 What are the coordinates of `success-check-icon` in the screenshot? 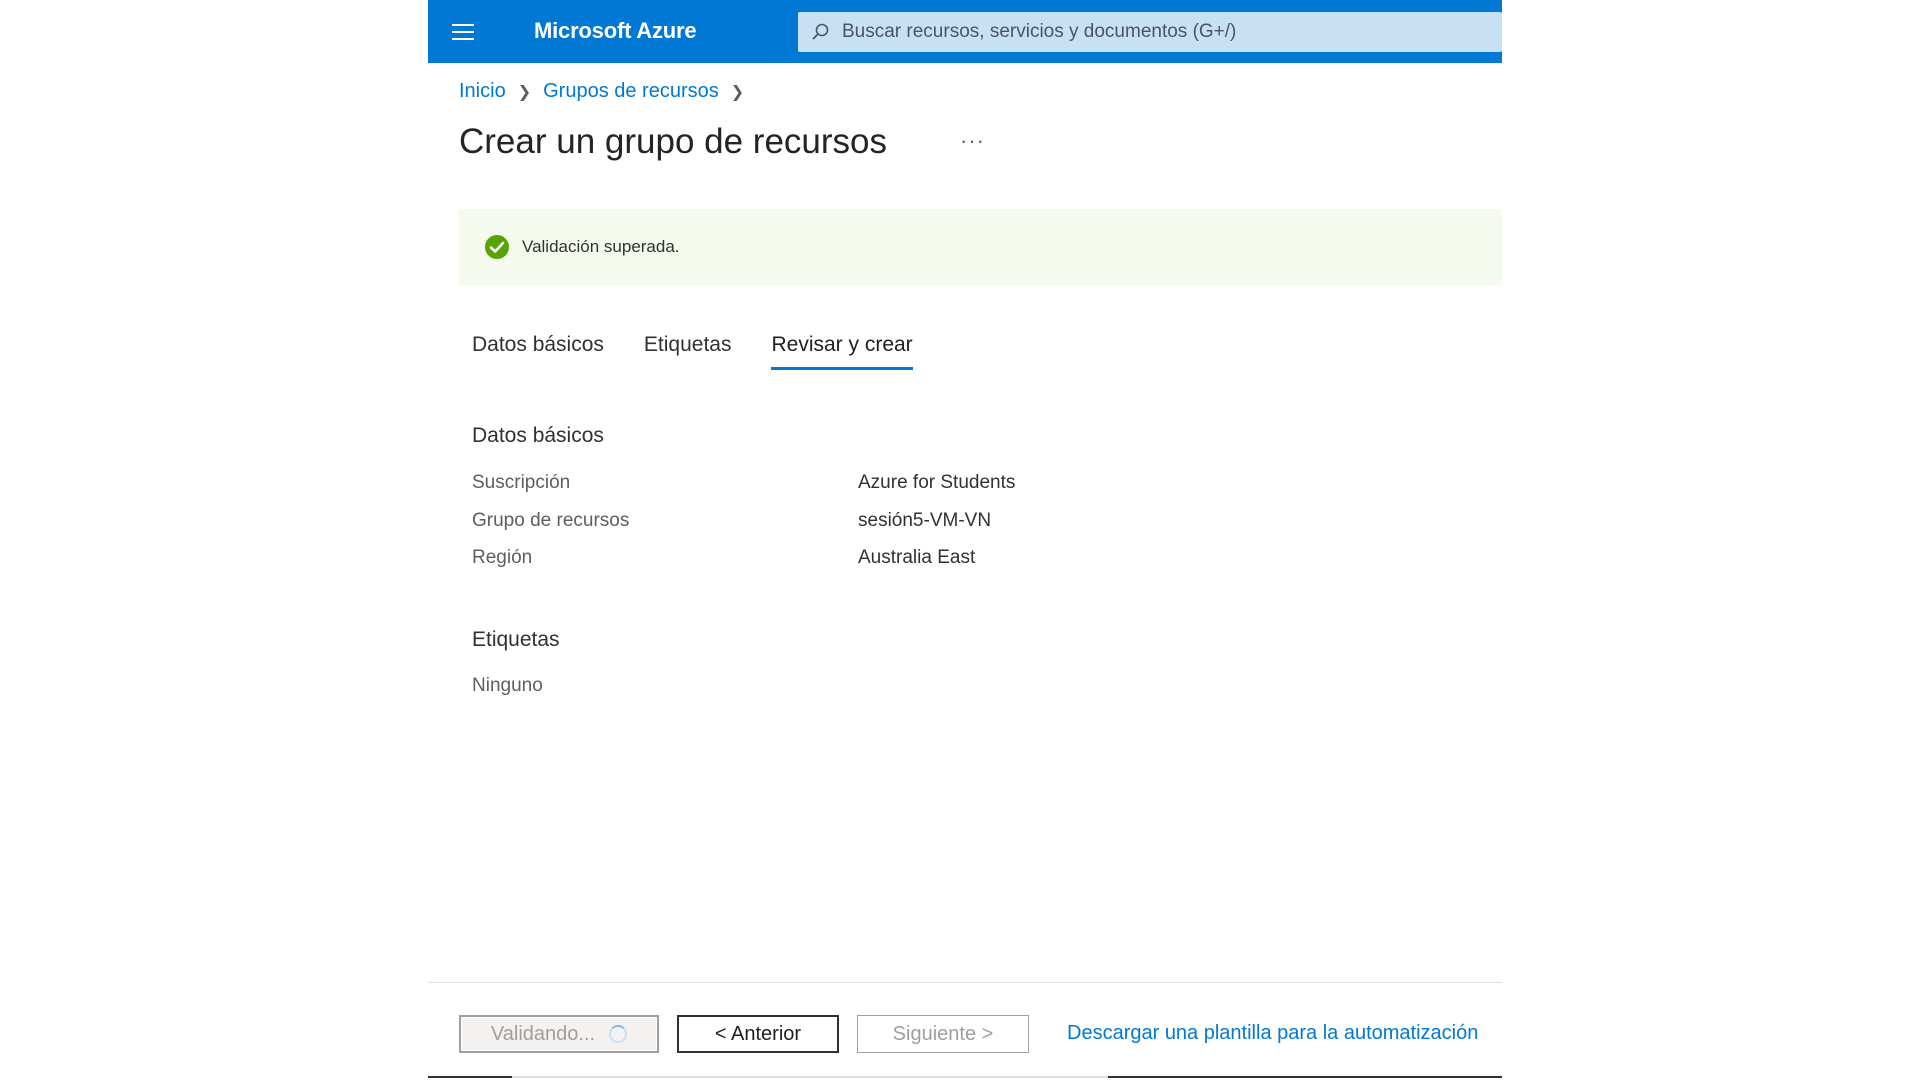 It's located at (497, 247).